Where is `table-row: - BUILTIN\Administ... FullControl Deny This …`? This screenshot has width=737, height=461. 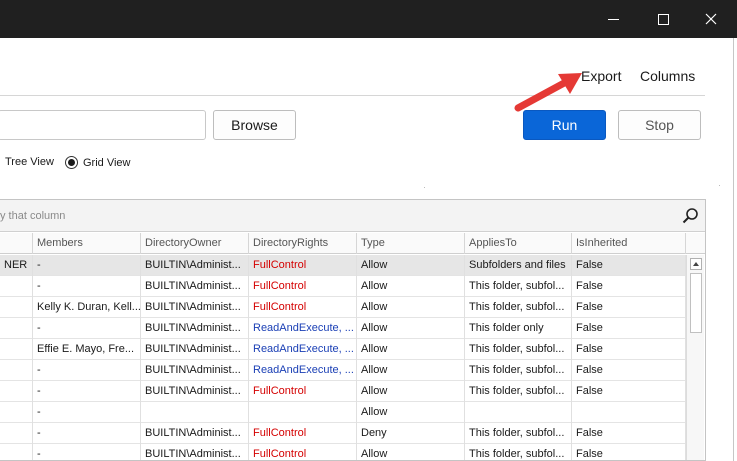 table-row: - BUILTIN\Administ... FullControl Deny This … is located at coordinates (343, 433).